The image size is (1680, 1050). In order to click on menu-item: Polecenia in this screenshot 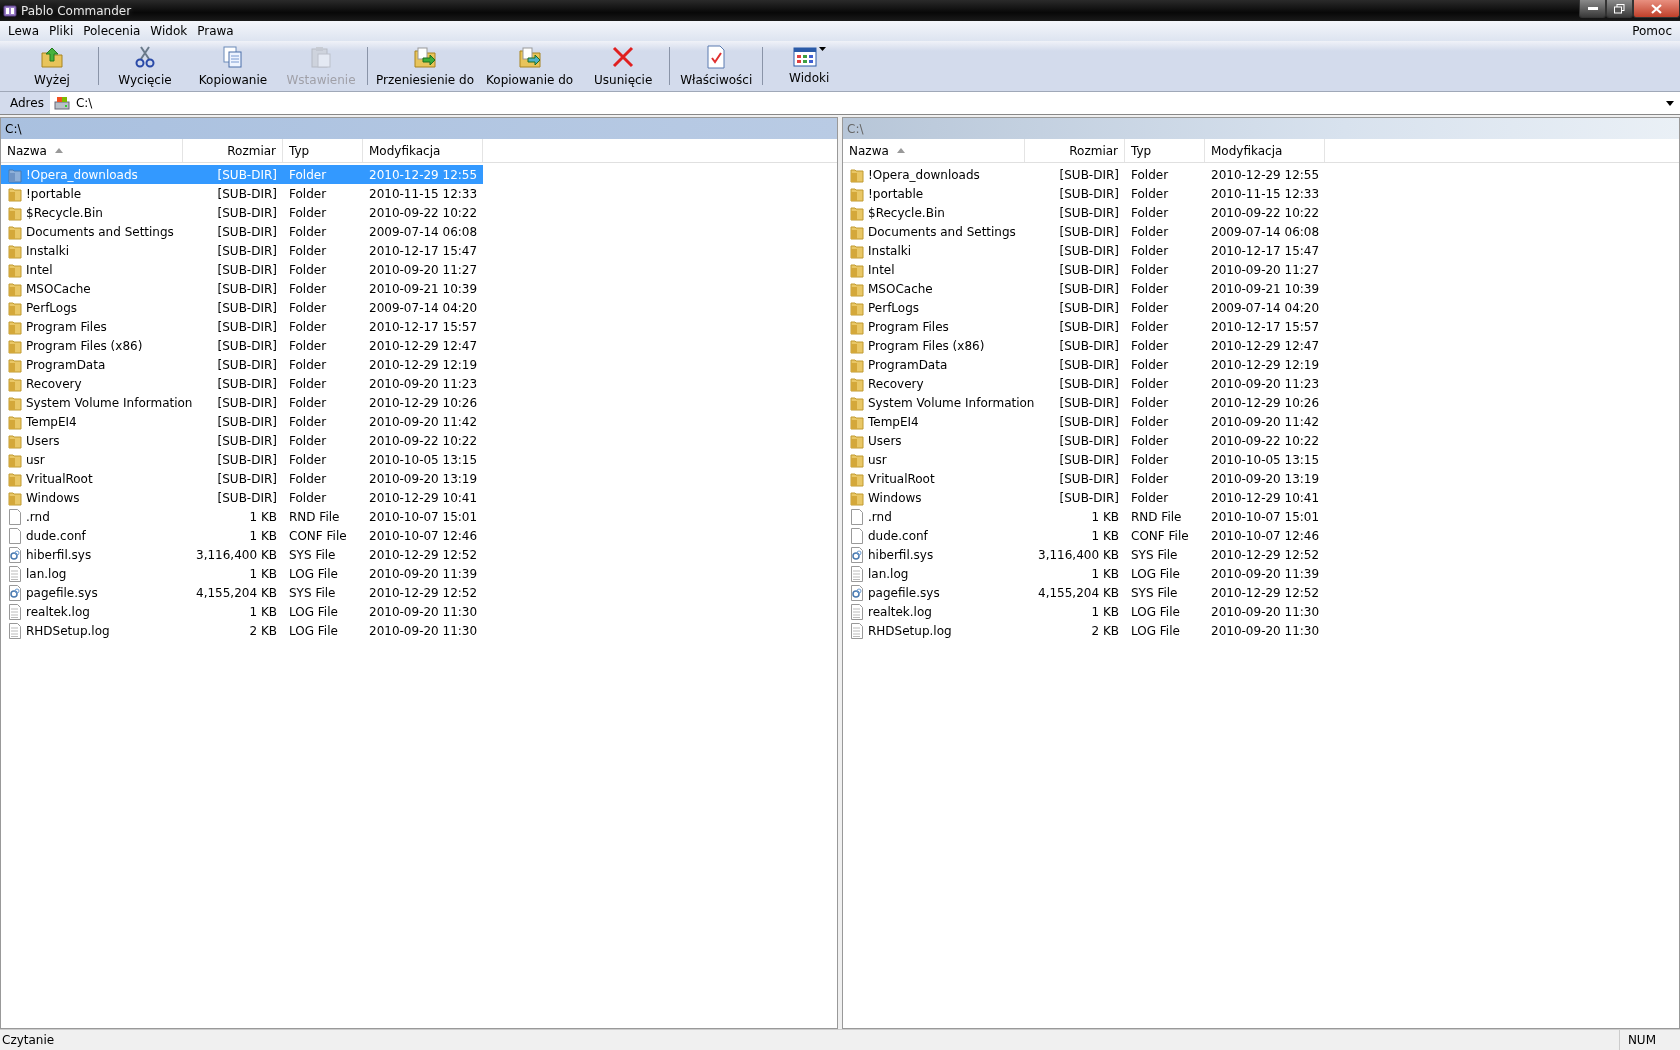, I will do `click(112, 31)`.